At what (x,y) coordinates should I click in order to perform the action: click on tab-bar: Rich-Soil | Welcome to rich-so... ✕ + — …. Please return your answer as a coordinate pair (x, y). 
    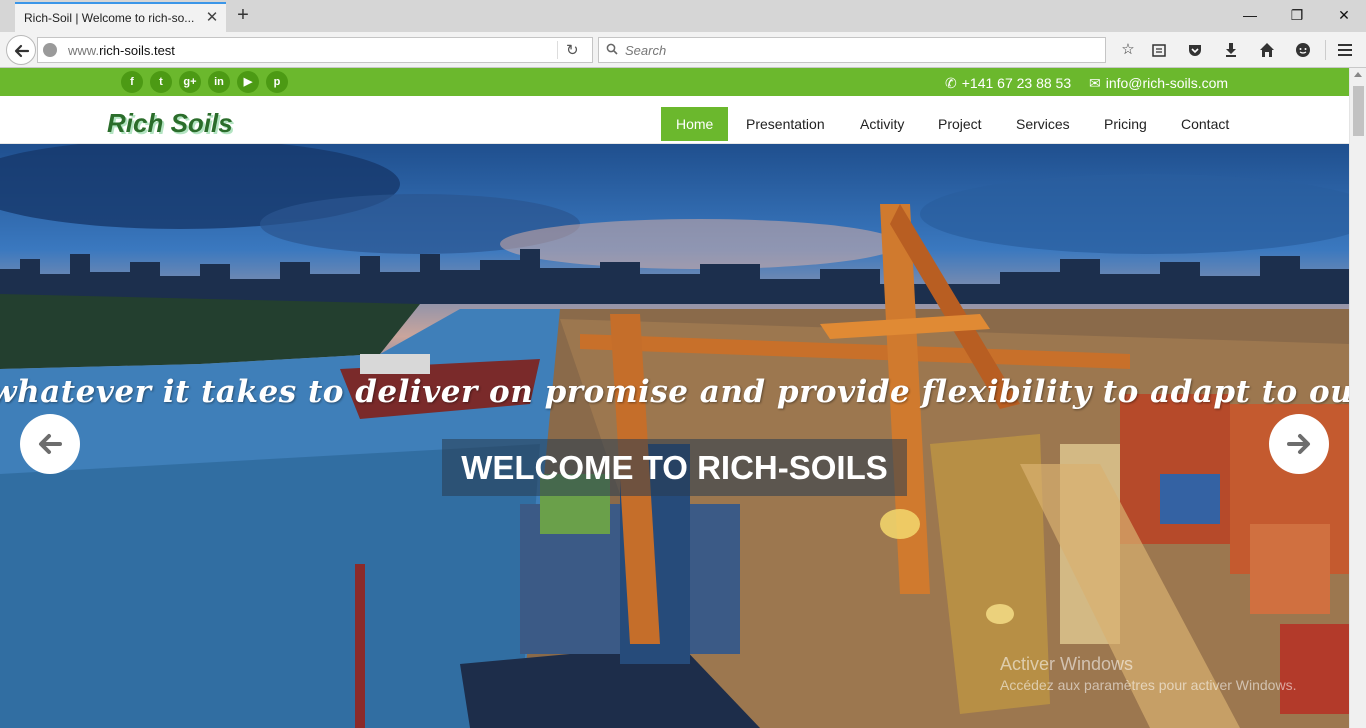
    Looking at the image, I should click on (683, 16).